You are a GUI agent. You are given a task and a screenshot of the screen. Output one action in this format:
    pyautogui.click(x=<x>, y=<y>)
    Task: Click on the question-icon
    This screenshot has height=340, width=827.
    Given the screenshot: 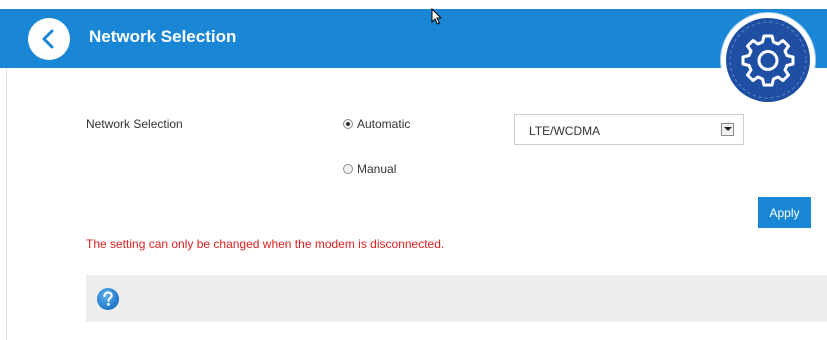 What is the action you would take?
    pyautogui.click(x=108, y=299)
    